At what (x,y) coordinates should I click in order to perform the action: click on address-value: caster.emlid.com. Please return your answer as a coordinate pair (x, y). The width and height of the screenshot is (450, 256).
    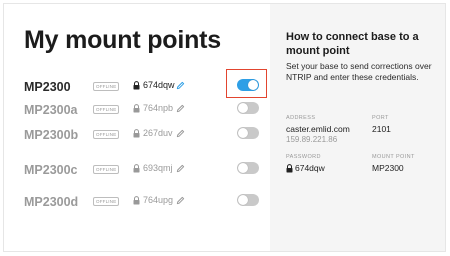
    Looking at the image, I should click on (318, 129).